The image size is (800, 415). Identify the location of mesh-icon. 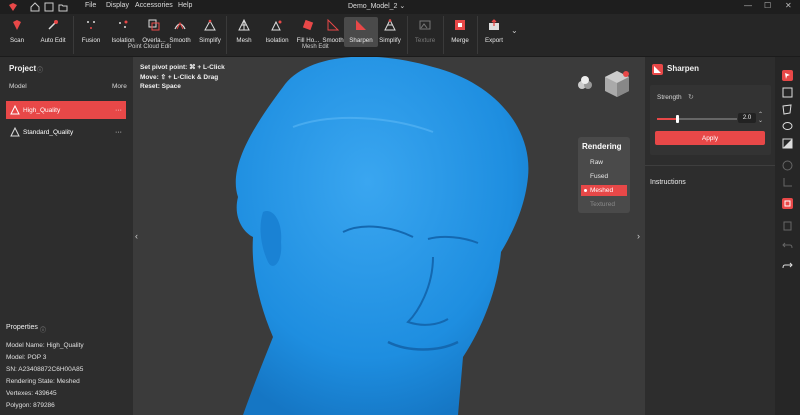
(244, 25).